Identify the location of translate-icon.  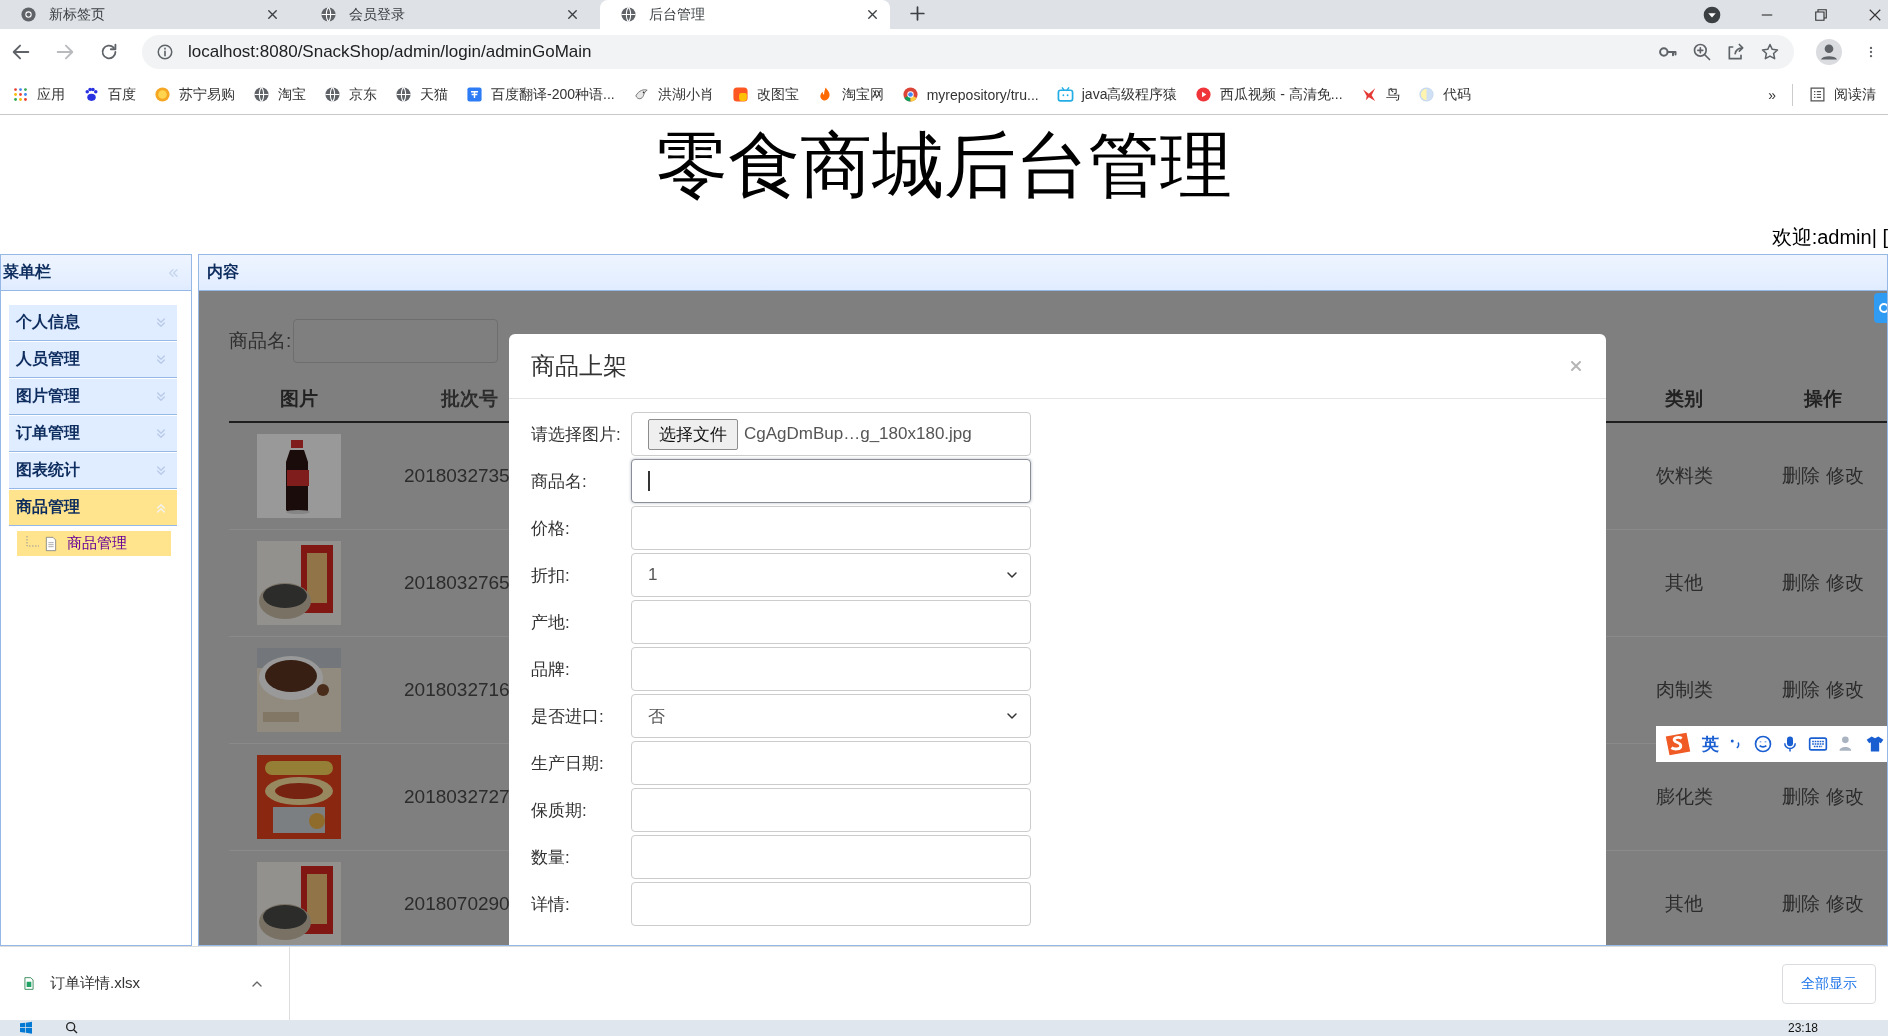
(474, 94).